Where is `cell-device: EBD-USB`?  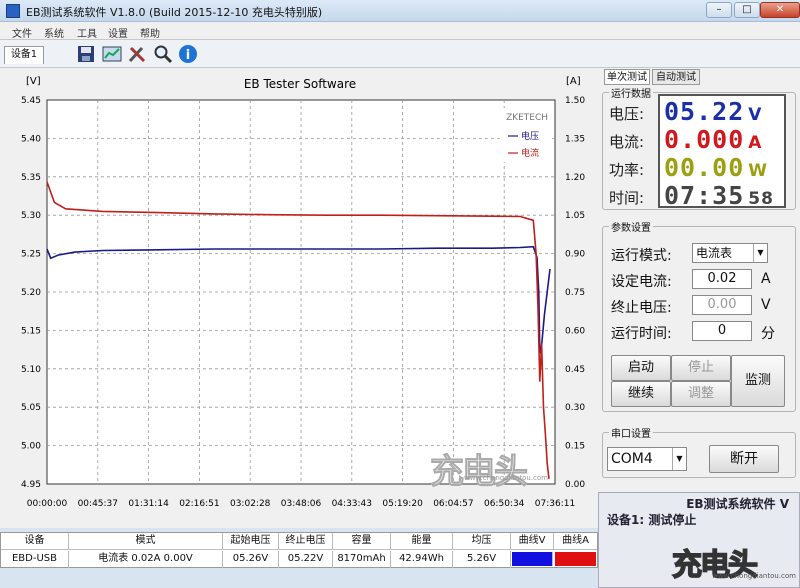 cell-device: EBD-USB is located at coordinates (35, 559).